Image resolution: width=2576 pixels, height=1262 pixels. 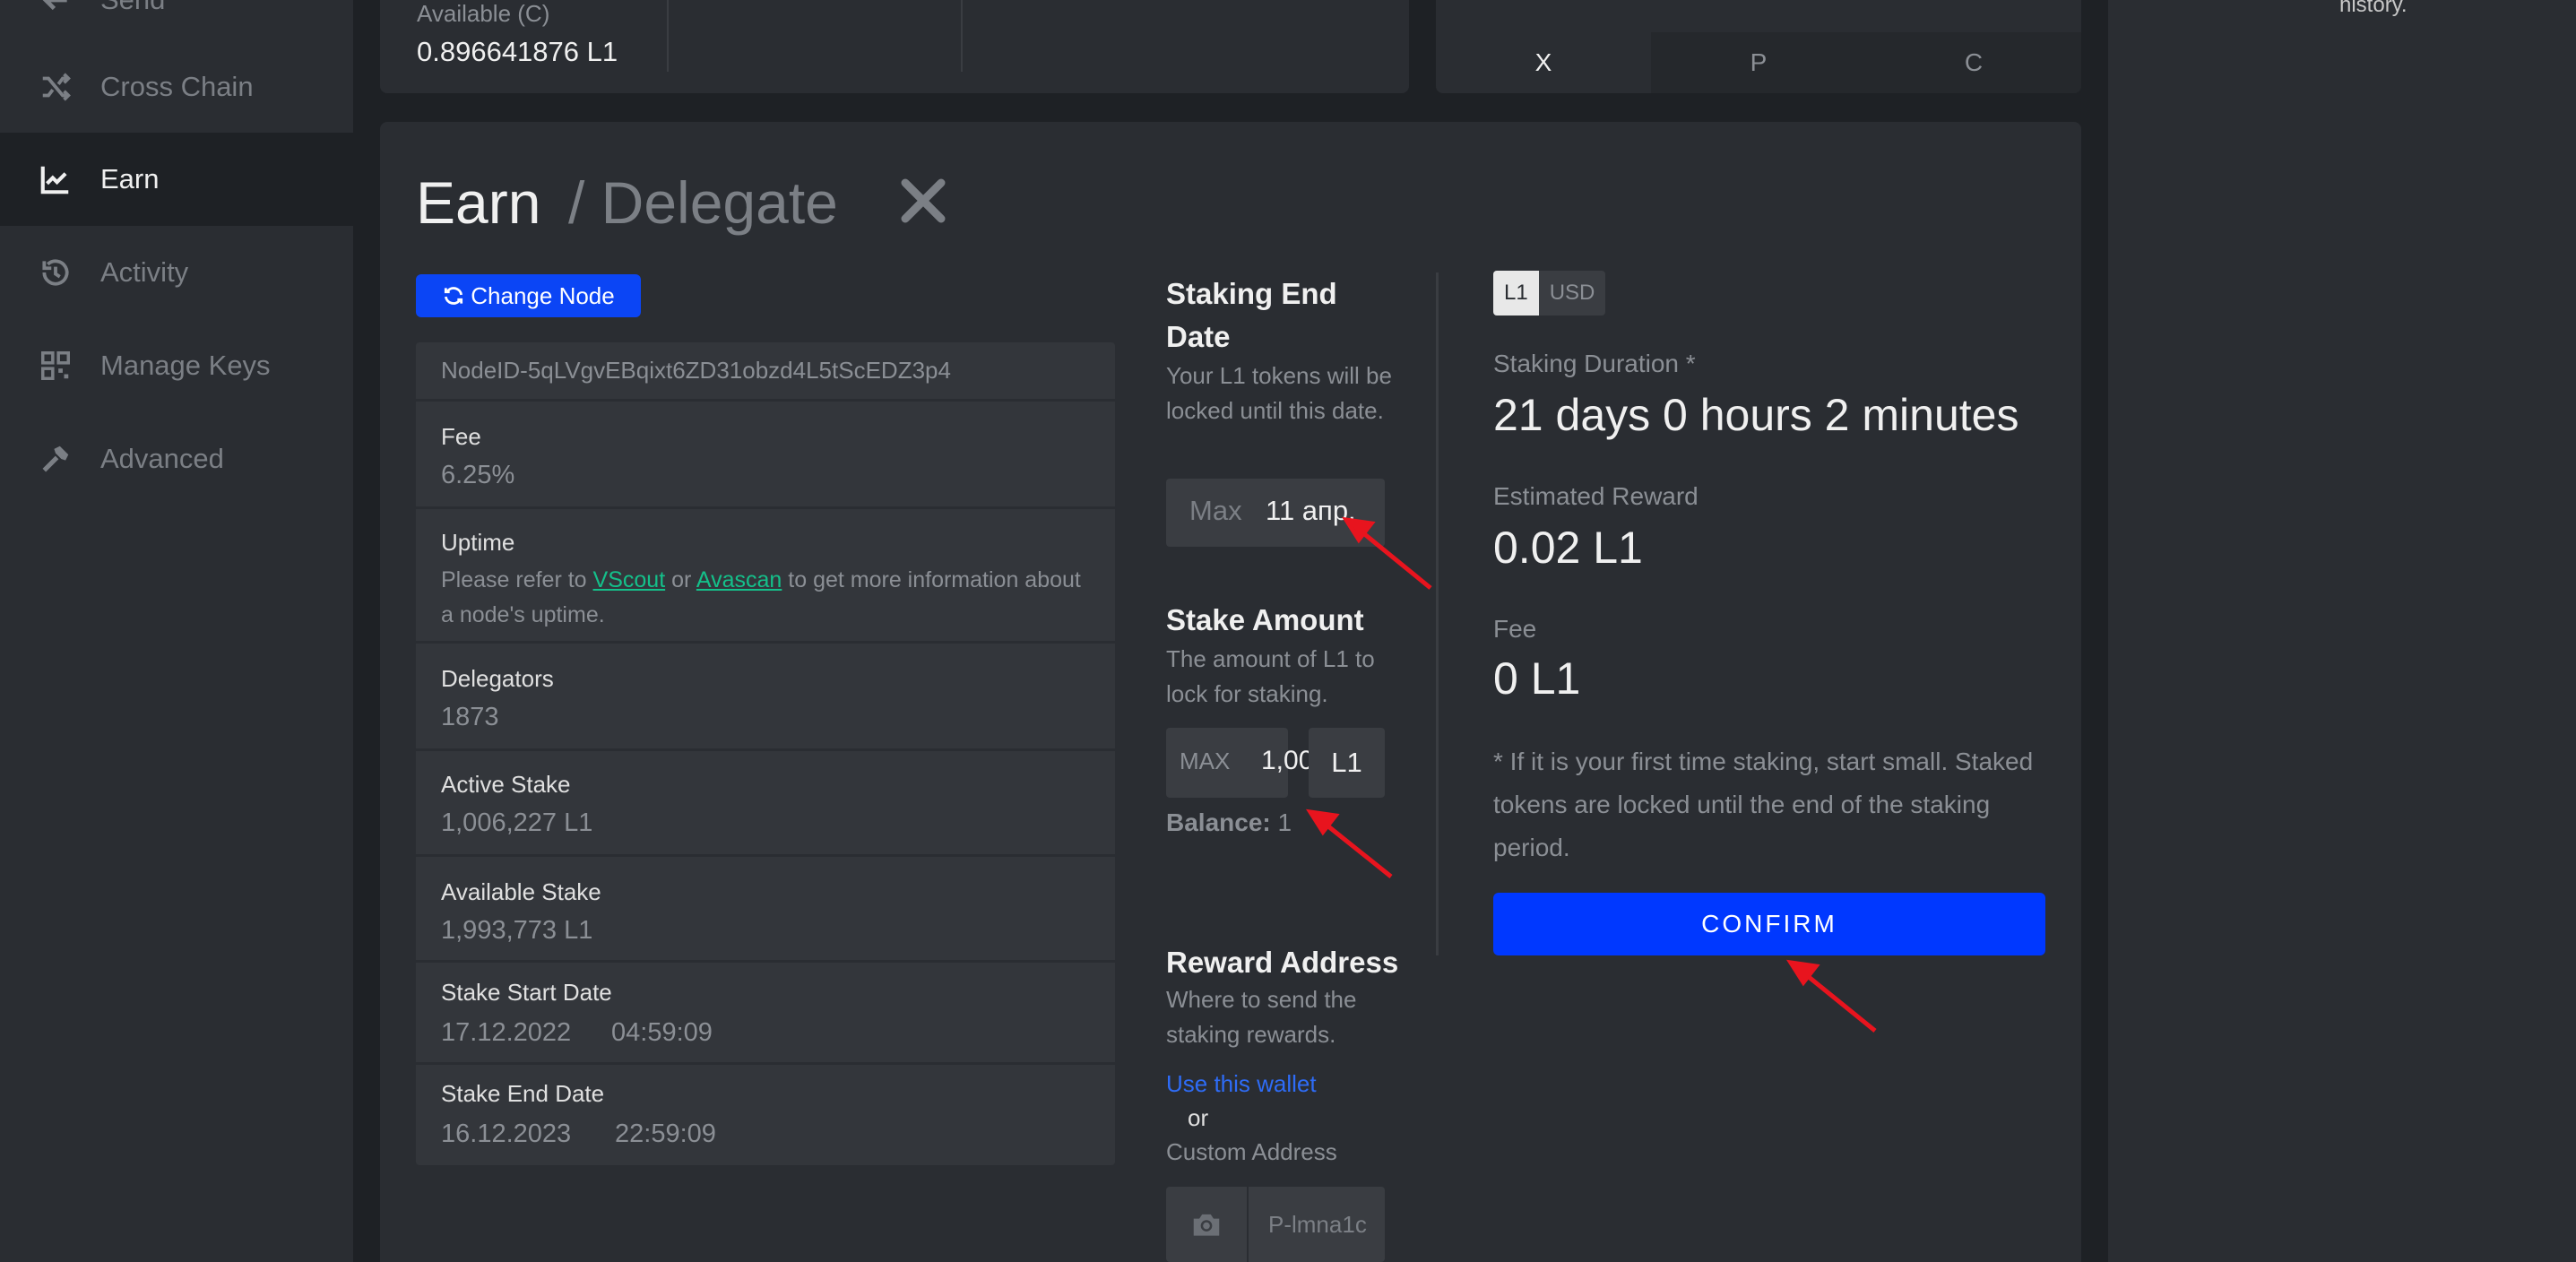 What do you see at coordinates (765, 910) in the screenshot?
I see `available-stake-row` at bounding box center [765, 910].